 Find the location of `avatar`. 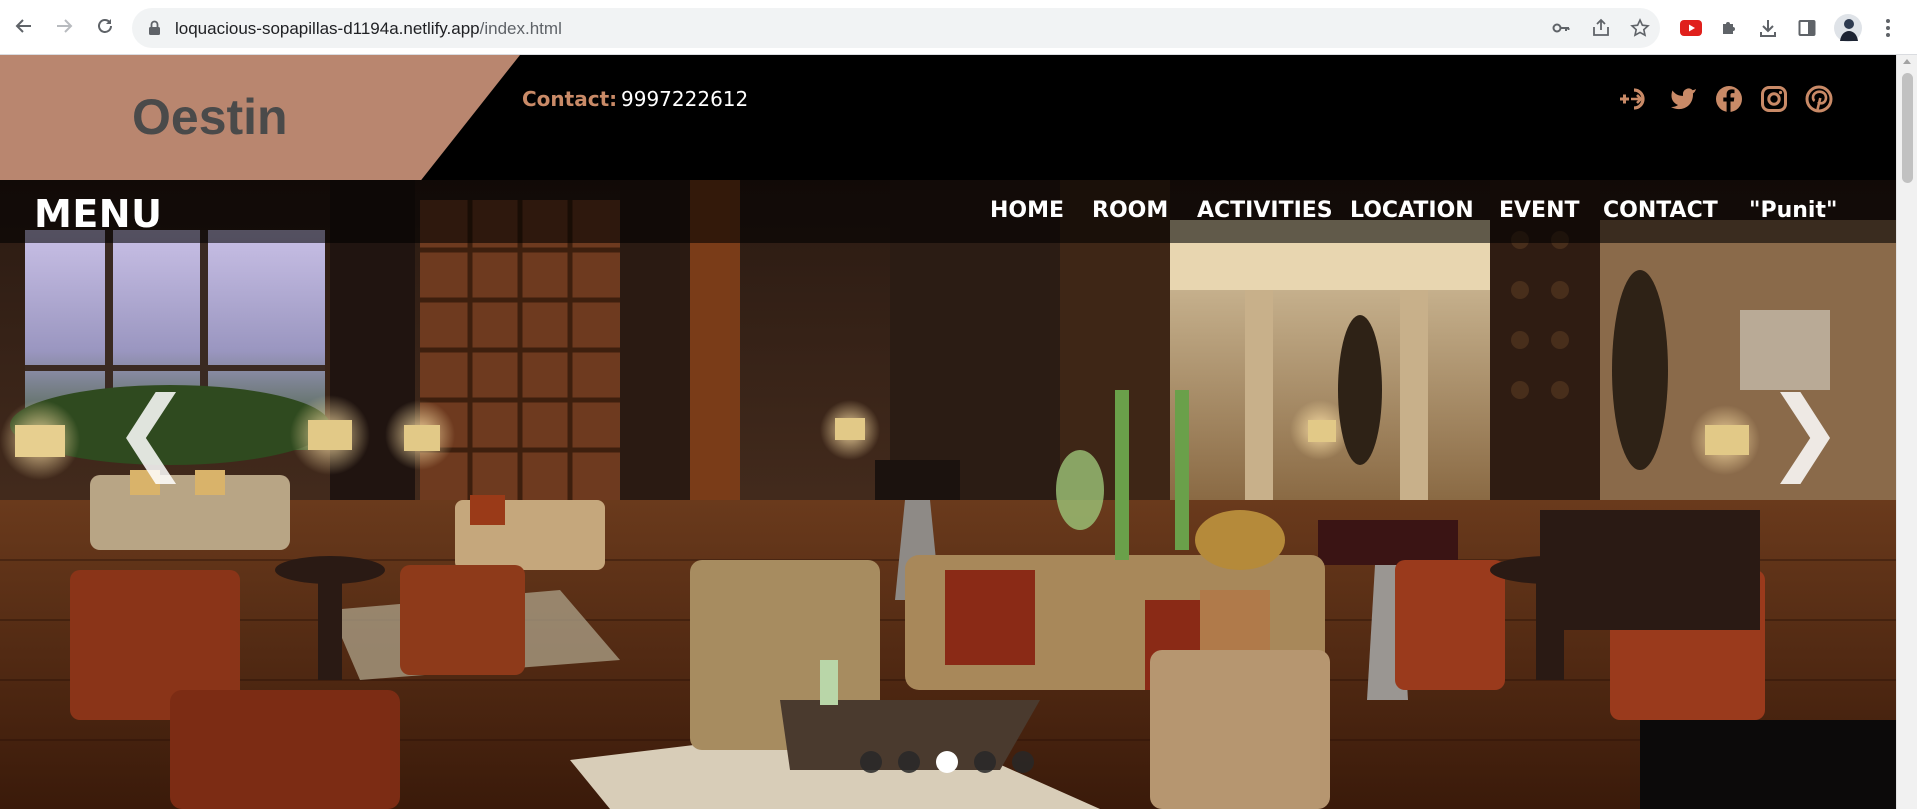

avatar is located at coordinates (1848, 28).